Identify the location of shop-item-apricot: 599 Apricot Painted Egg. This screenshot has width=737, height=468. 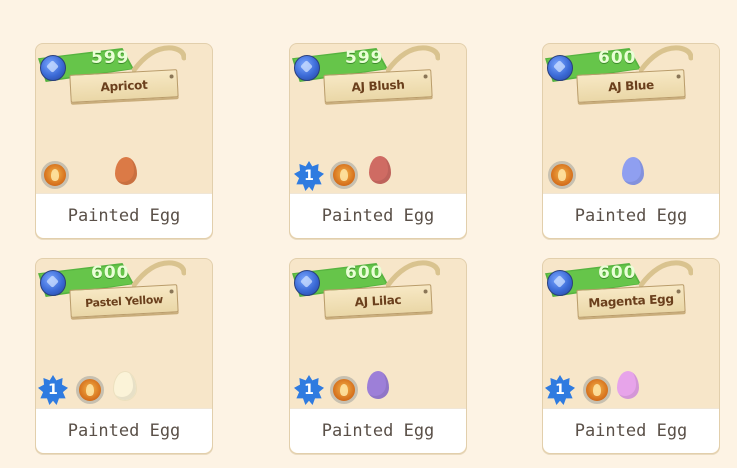
(124, 141).